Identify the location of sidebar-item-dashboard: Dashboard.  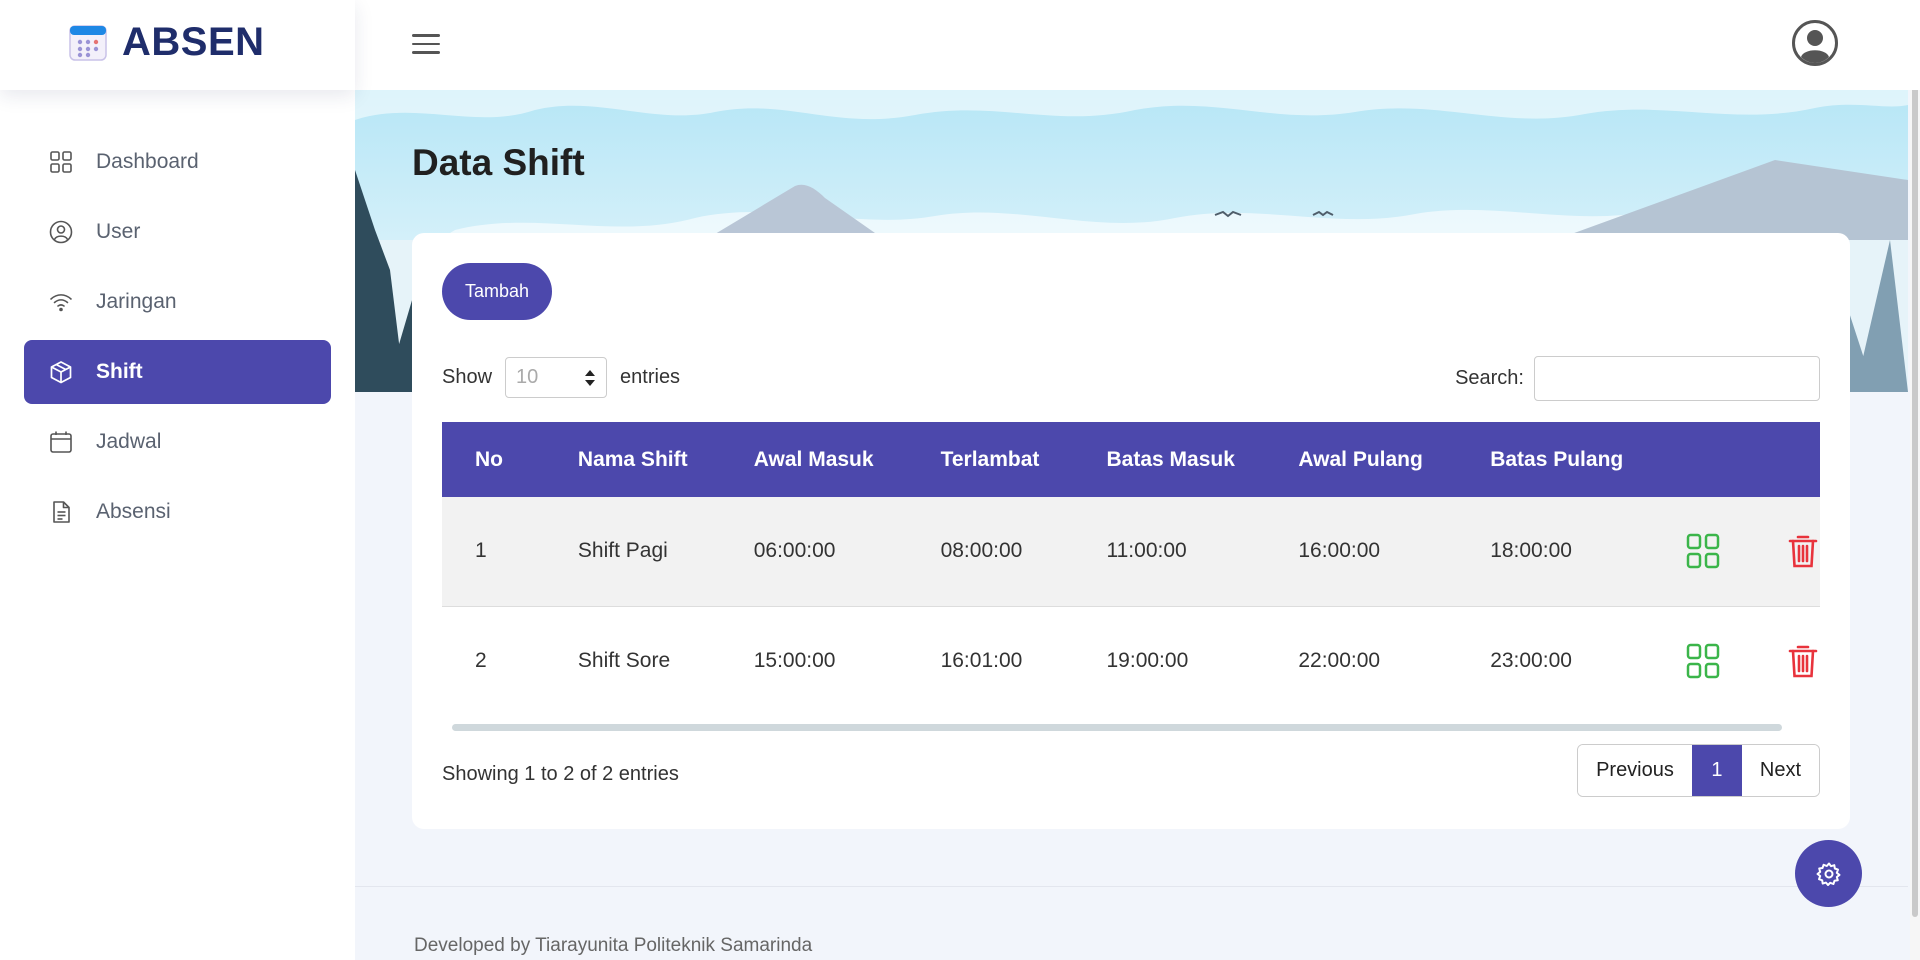
(177, 162).